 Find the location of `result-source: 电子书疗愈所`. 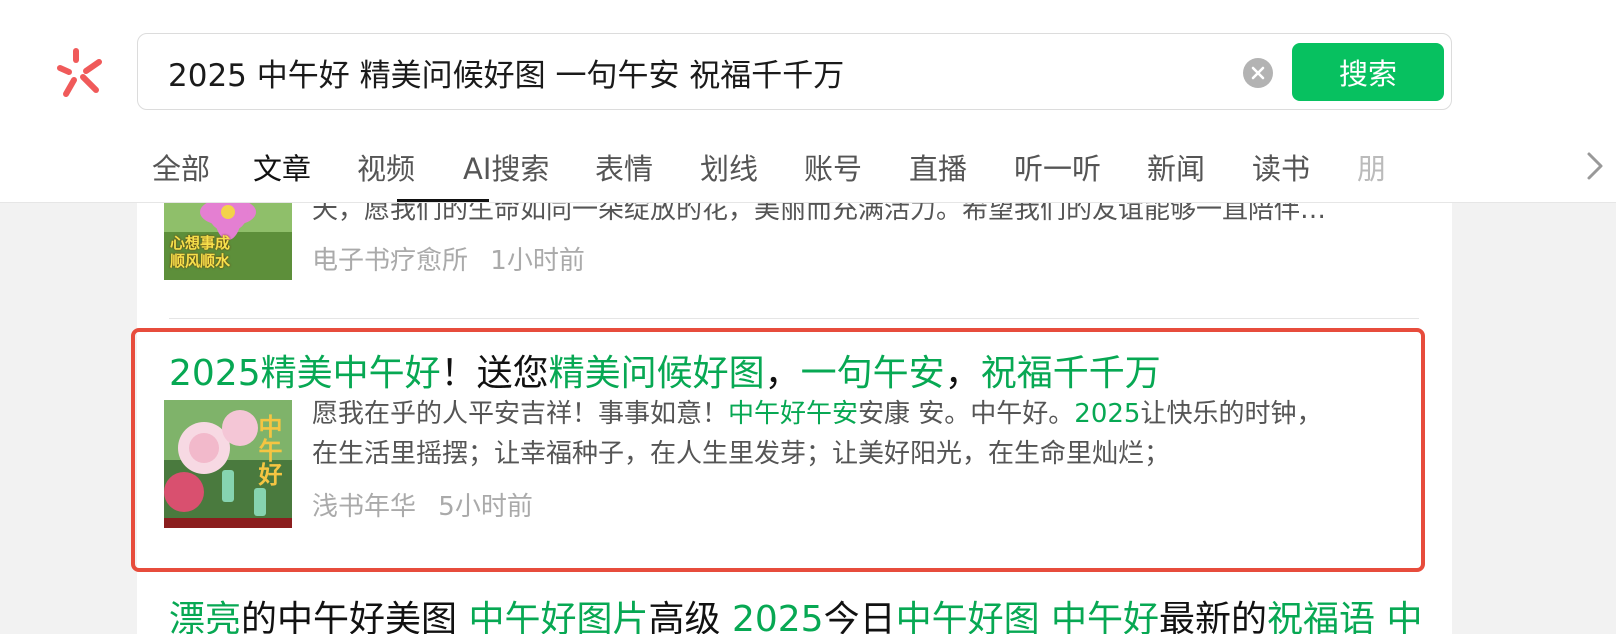

result-source: 电子书疗愈所 is located at coordinates (390, 261).